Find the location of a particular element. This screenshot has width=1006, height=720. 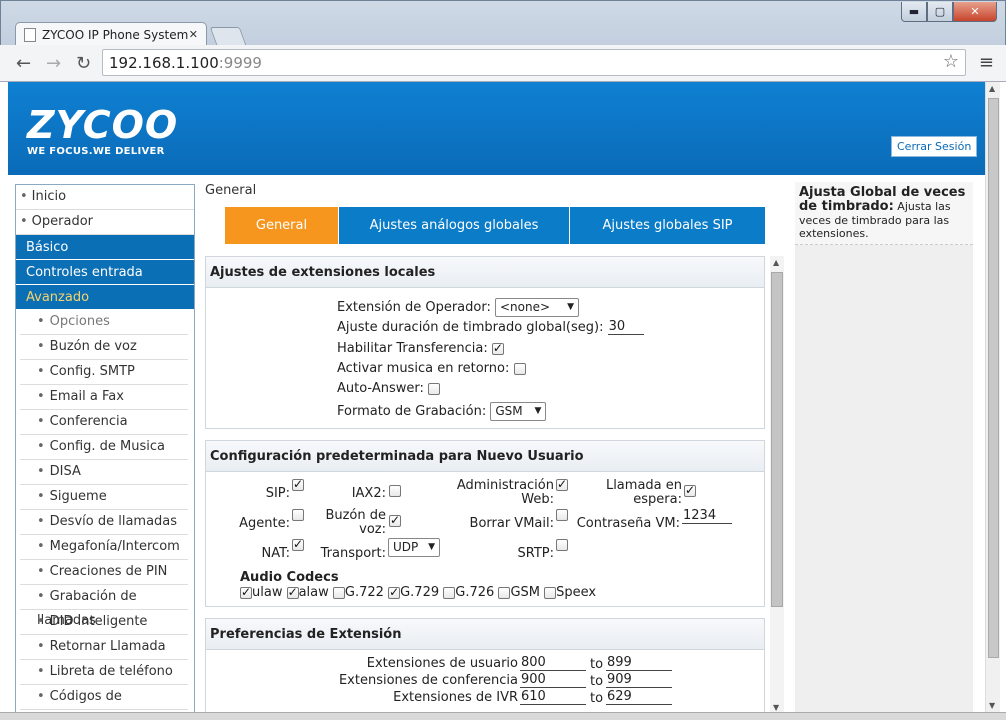

codec-g722-label: G.722 is located at coordinates (364, 592).